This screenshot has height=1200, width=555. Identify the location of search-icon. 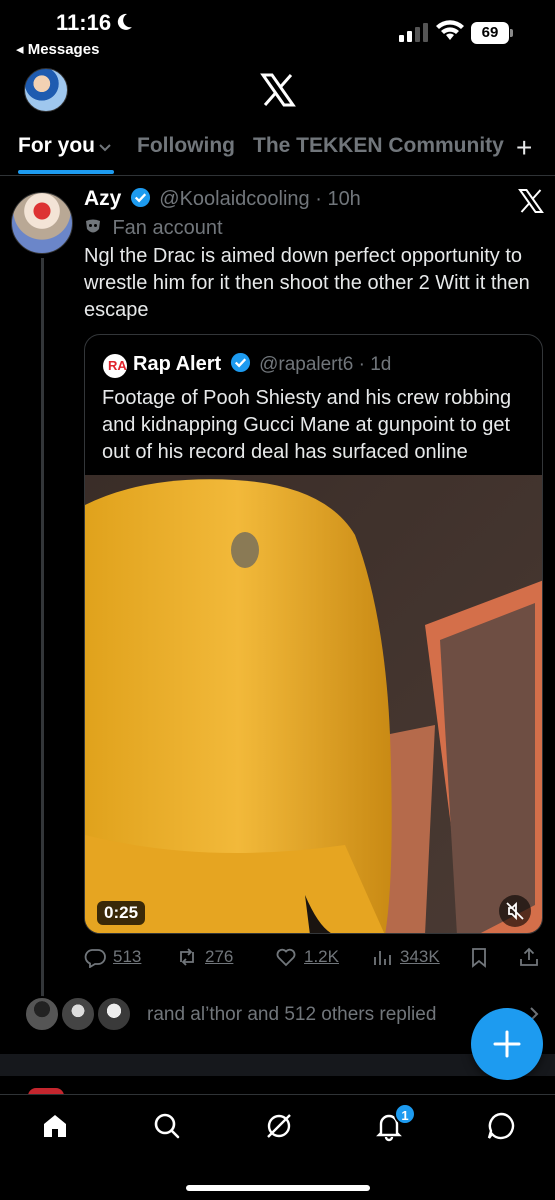
(167, 1126).